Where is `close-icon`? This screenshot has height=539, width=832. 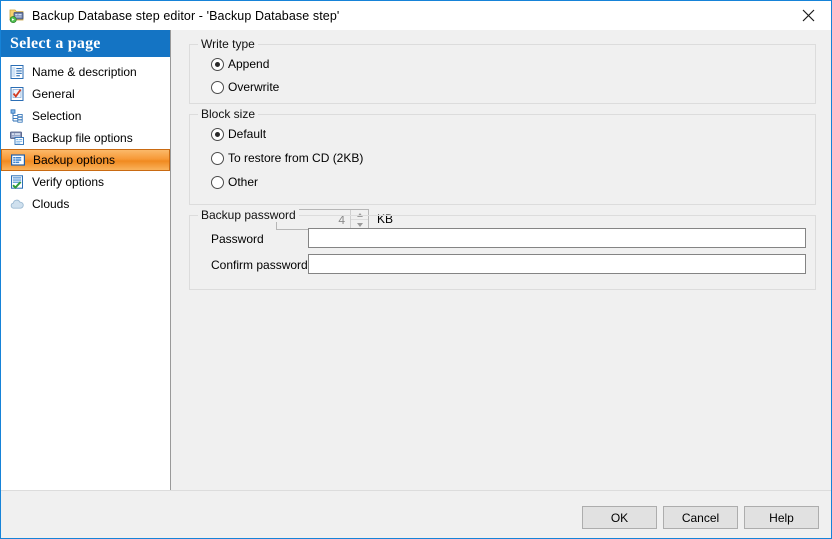
close-icon is located at coordinates (808, 15).